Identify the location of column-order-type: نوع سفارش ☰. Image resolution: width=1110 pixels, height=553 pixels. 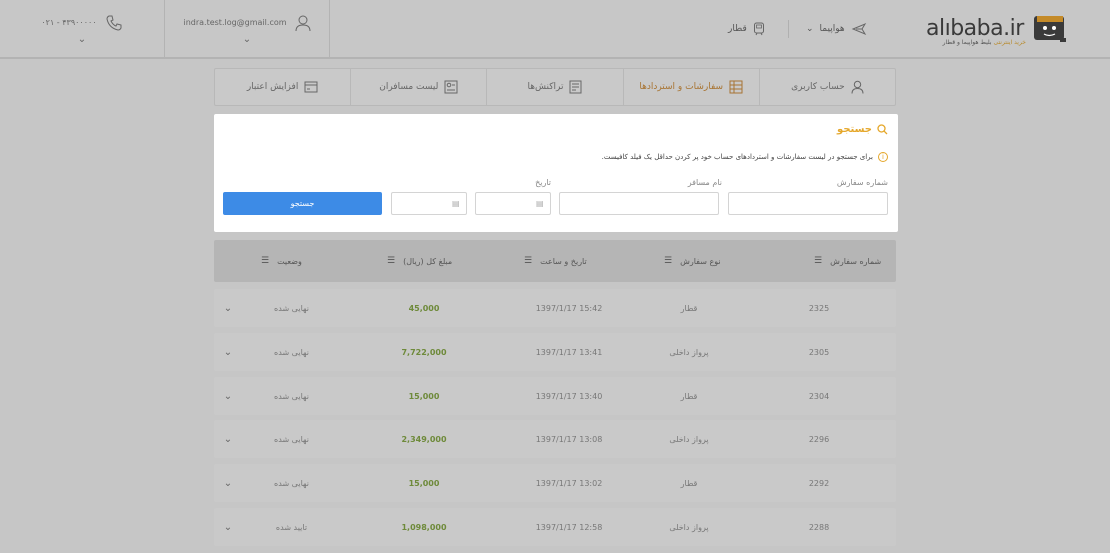
(692, 261).